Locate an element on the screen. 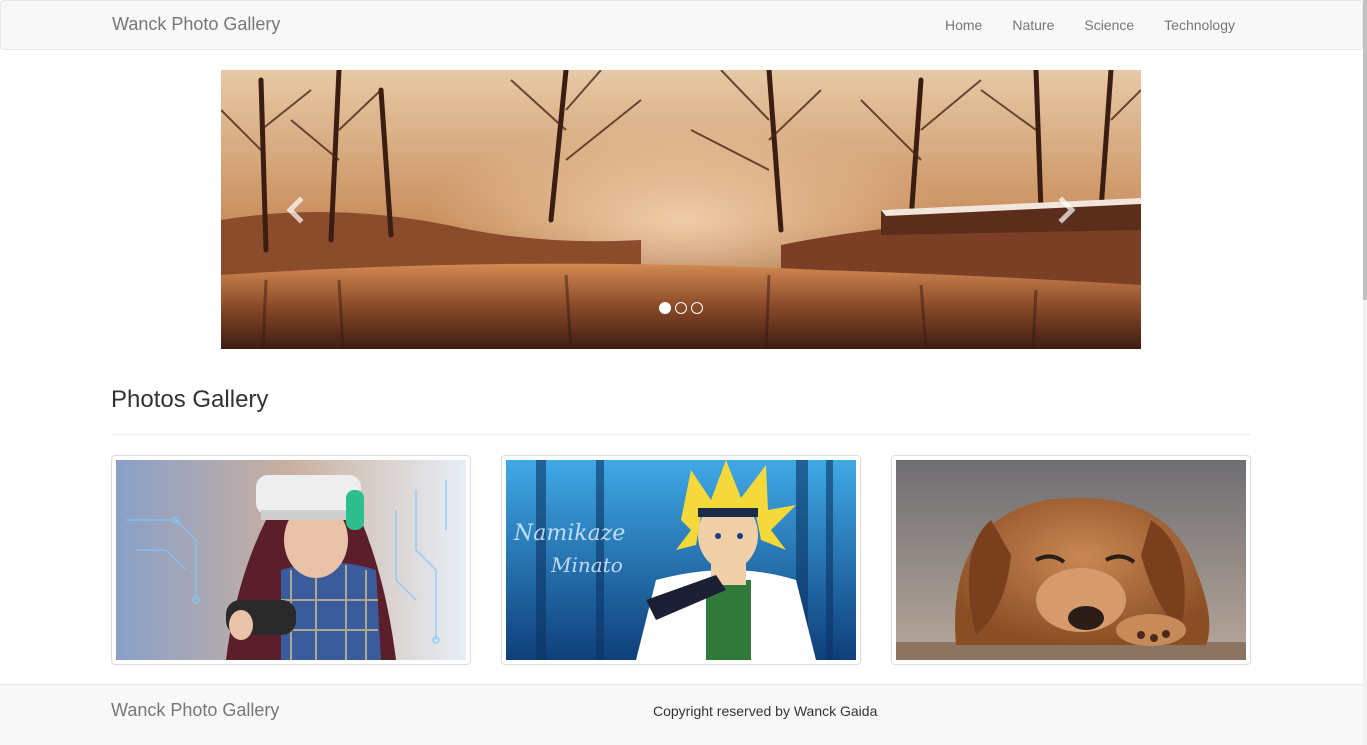 This screenshot has height=745, width=1367. nav-link-nature: Nature is located at coordinates (1033, 25).